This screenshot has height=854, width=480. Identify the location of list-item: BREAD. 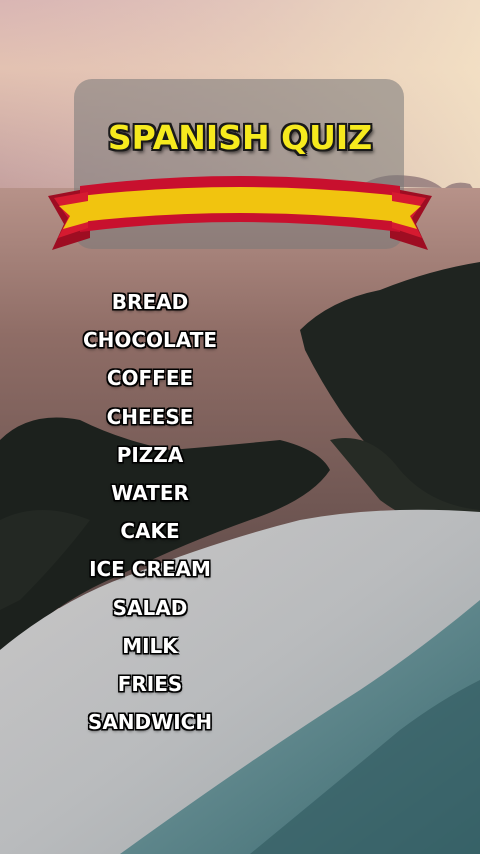
(150, 302).